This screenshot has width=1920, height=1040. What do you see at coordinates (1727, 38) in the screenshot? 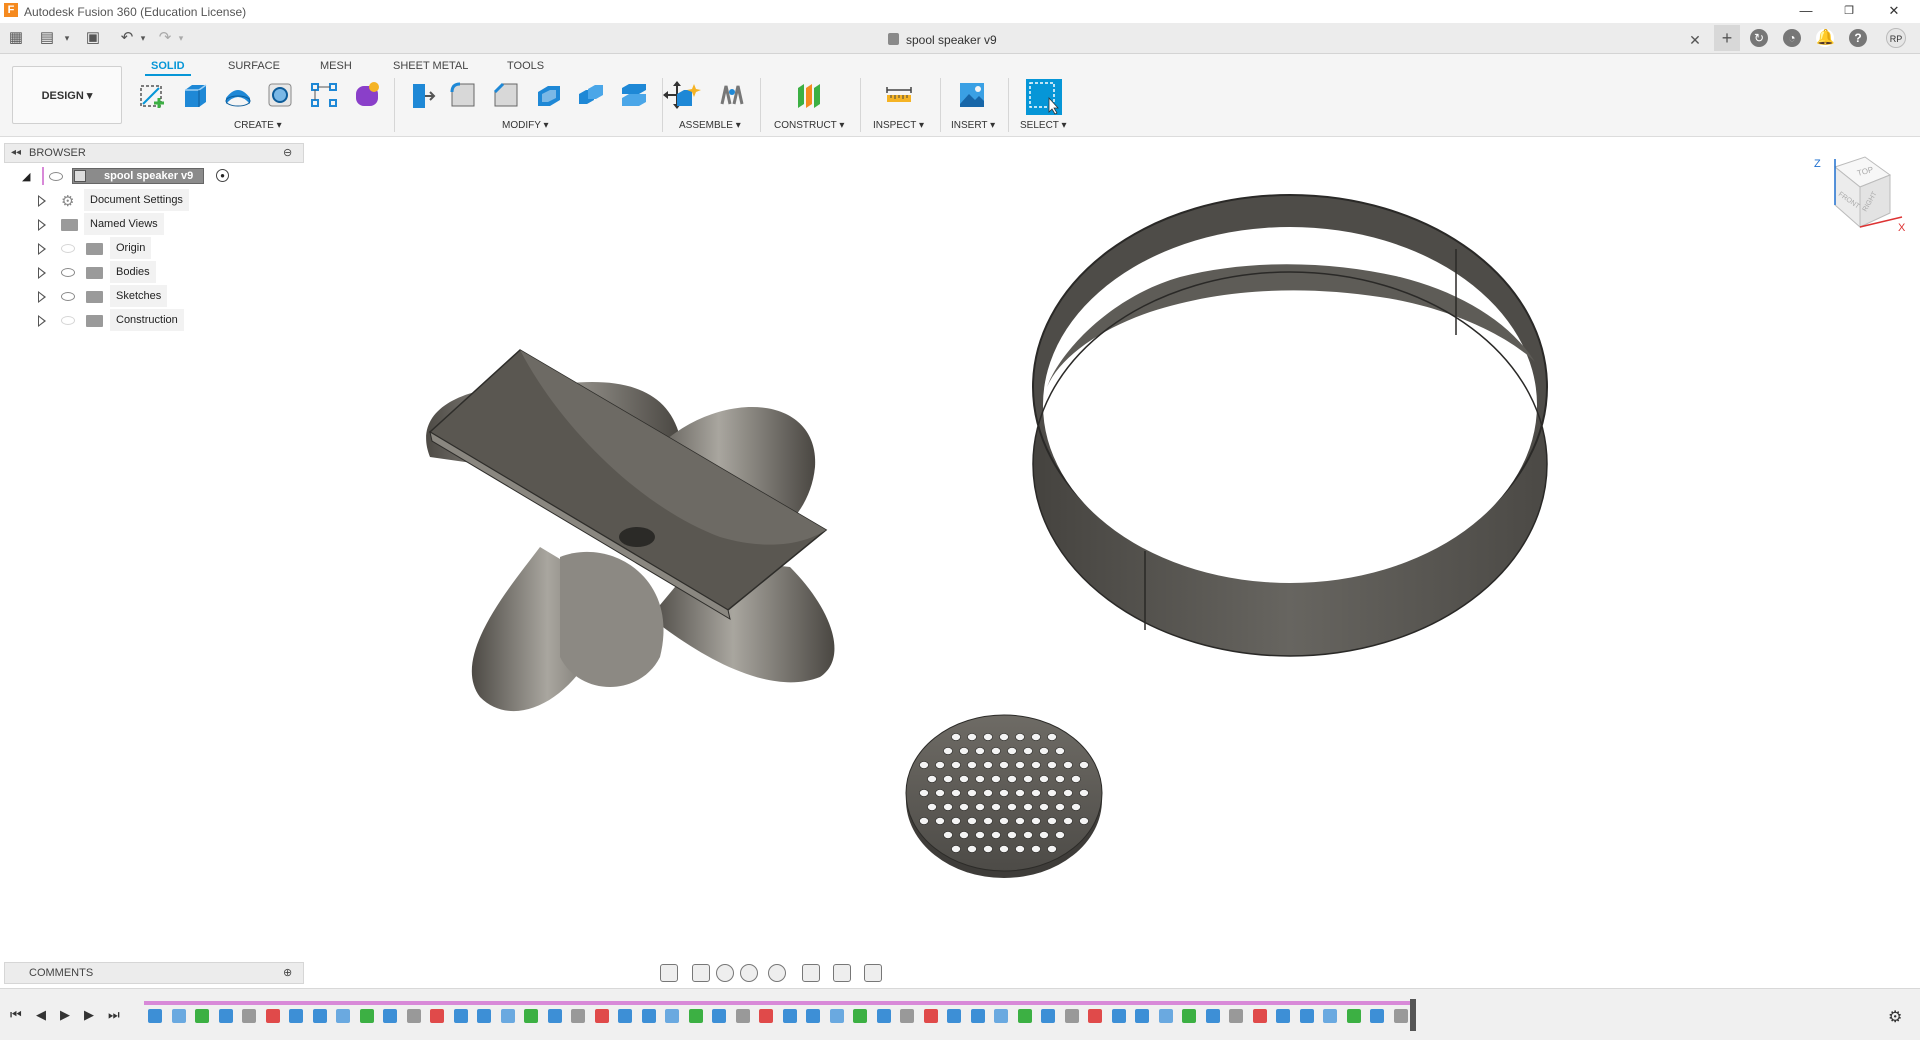
I see `new-tab-plus-icon: +` at bounding box center [1727, 38].